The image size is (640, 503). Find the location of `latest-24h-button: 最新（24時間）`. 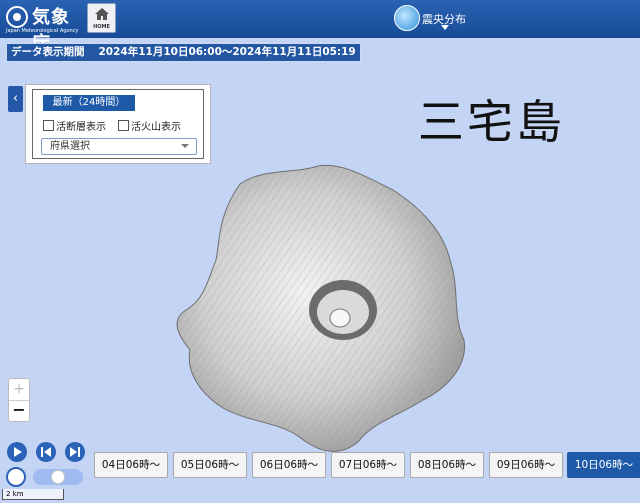

latest-24h-button: 最新（24時間） is located at coordinates (89, 103).